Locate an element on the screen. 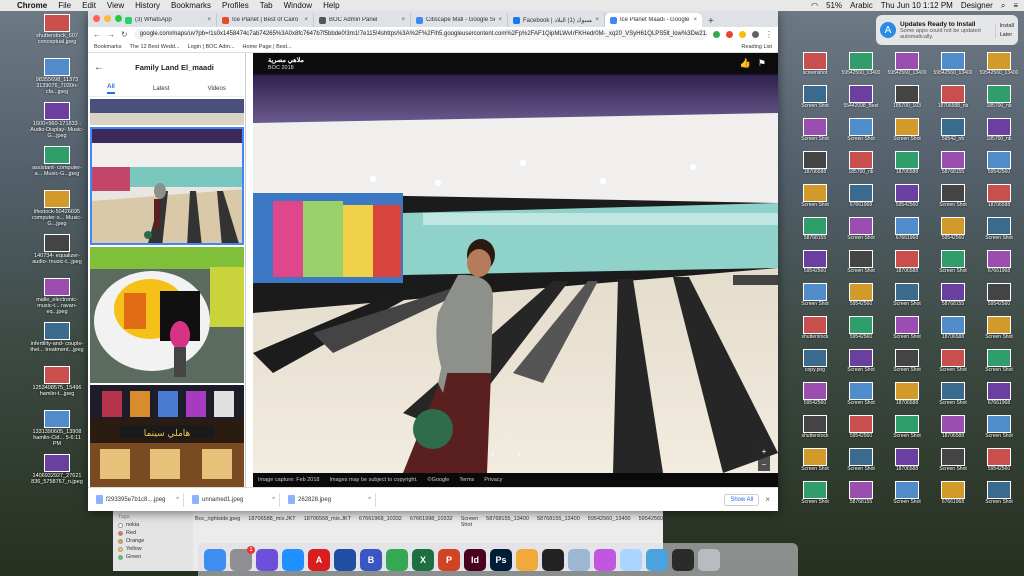  menu-file: File is located at coordinates (64, 5).